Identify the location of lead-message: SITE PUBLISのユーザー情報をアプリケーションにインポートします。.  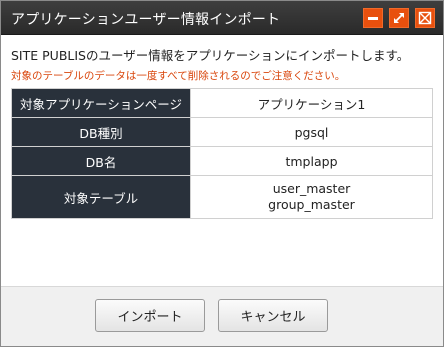
(210, 55).